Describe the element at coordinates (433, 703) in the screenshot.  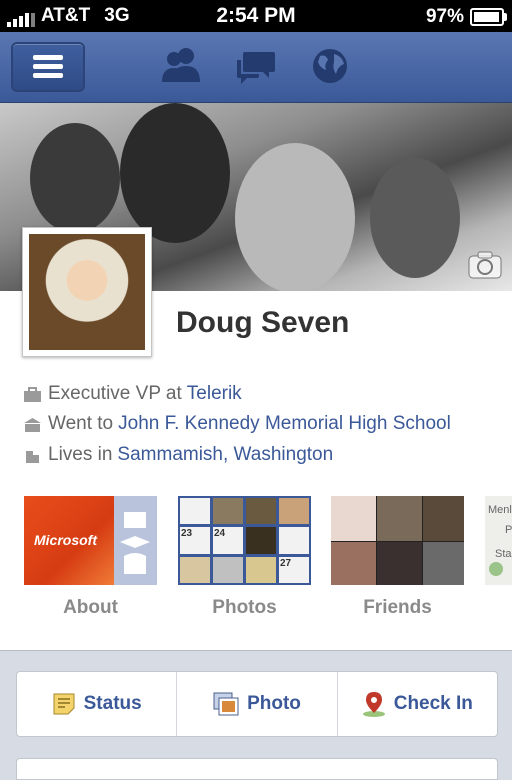
I see `check-in-label: Check In` at that location.